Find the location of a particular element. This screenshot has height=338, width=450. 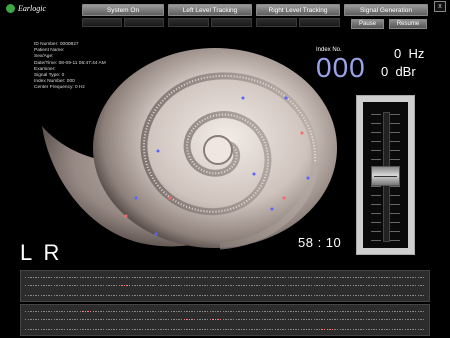

fader-knob is located at coordinates (385, 176).